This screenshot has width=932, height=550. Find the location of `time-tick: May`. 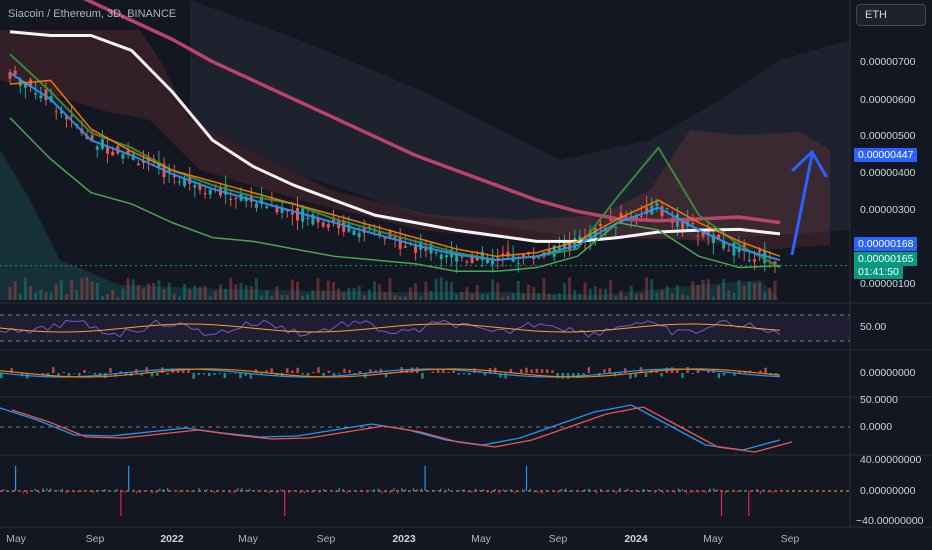

time-tick: May is located at coordinates (713, 539).